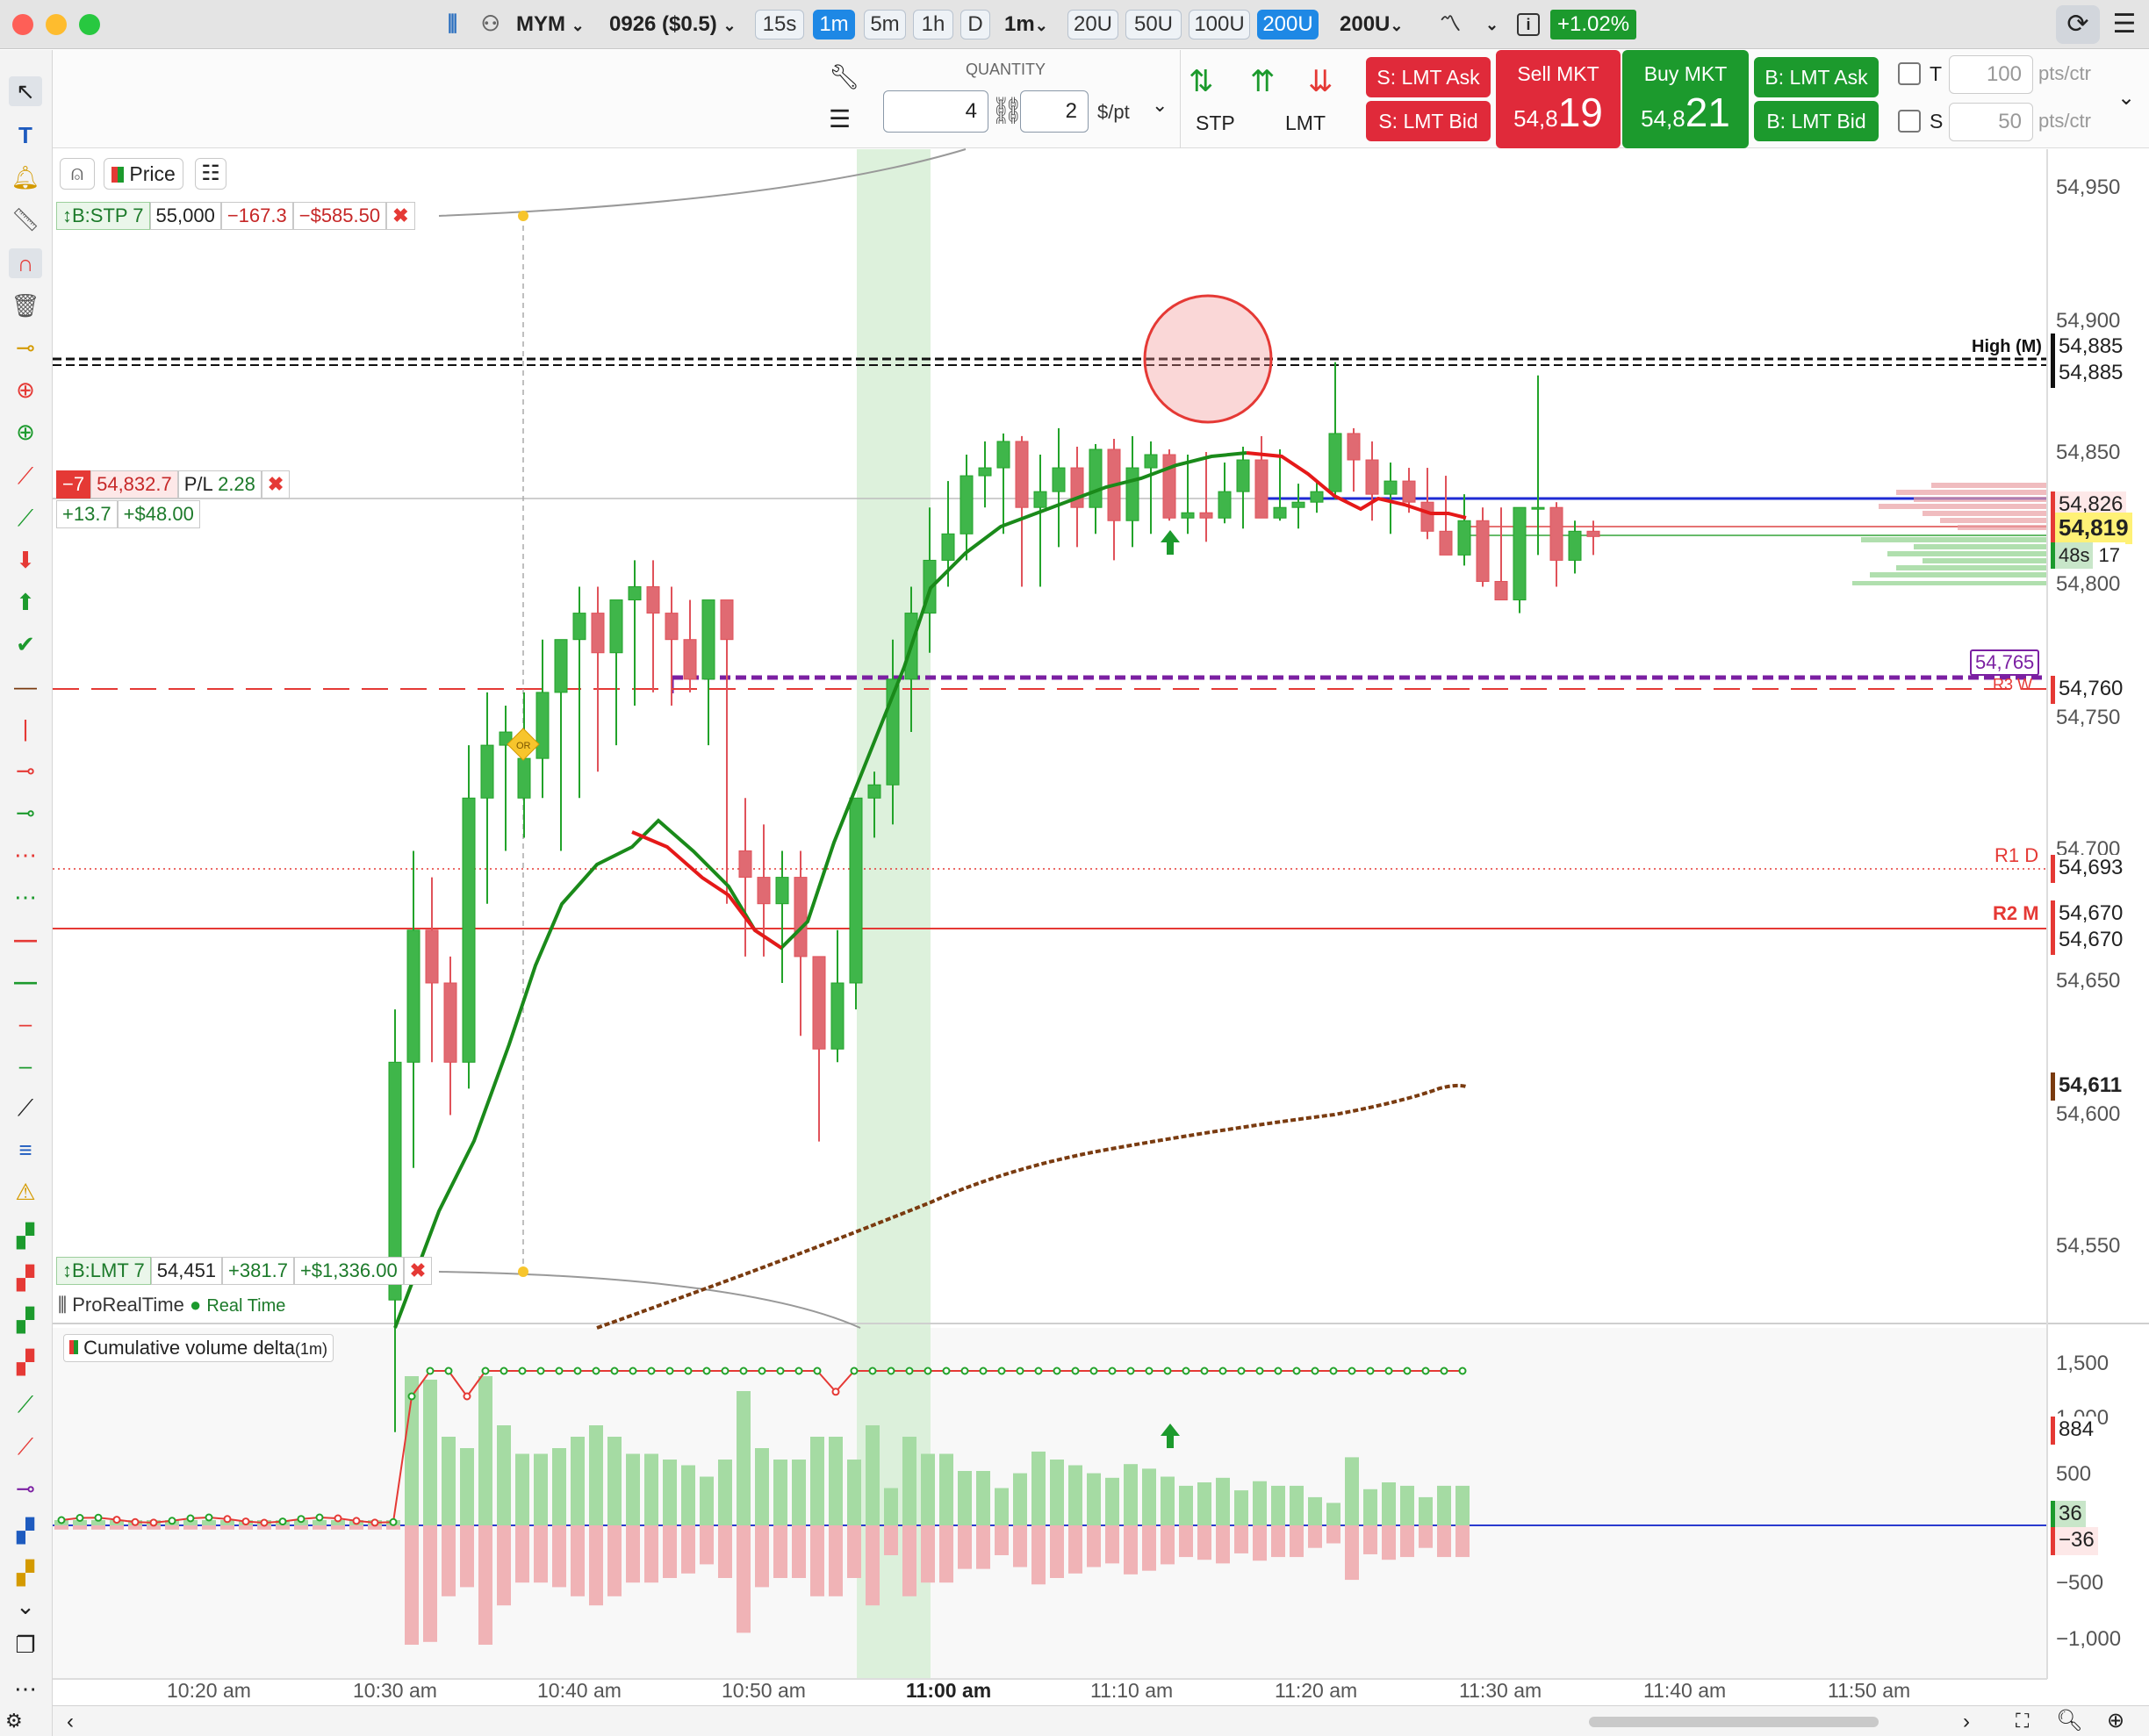 The image size is (2149, 1736). Describe the element at coordinates (25, 91) in the screenshot. I see `cursor-tool-icon: ↖` at that location.